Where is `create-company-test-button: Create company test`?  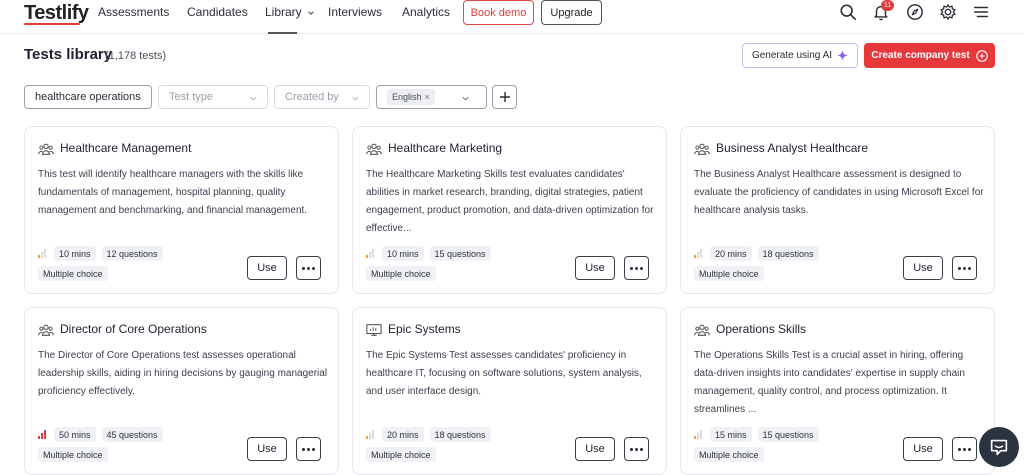 create-company-test-button: Create company test is located at coordinates (929, 55).